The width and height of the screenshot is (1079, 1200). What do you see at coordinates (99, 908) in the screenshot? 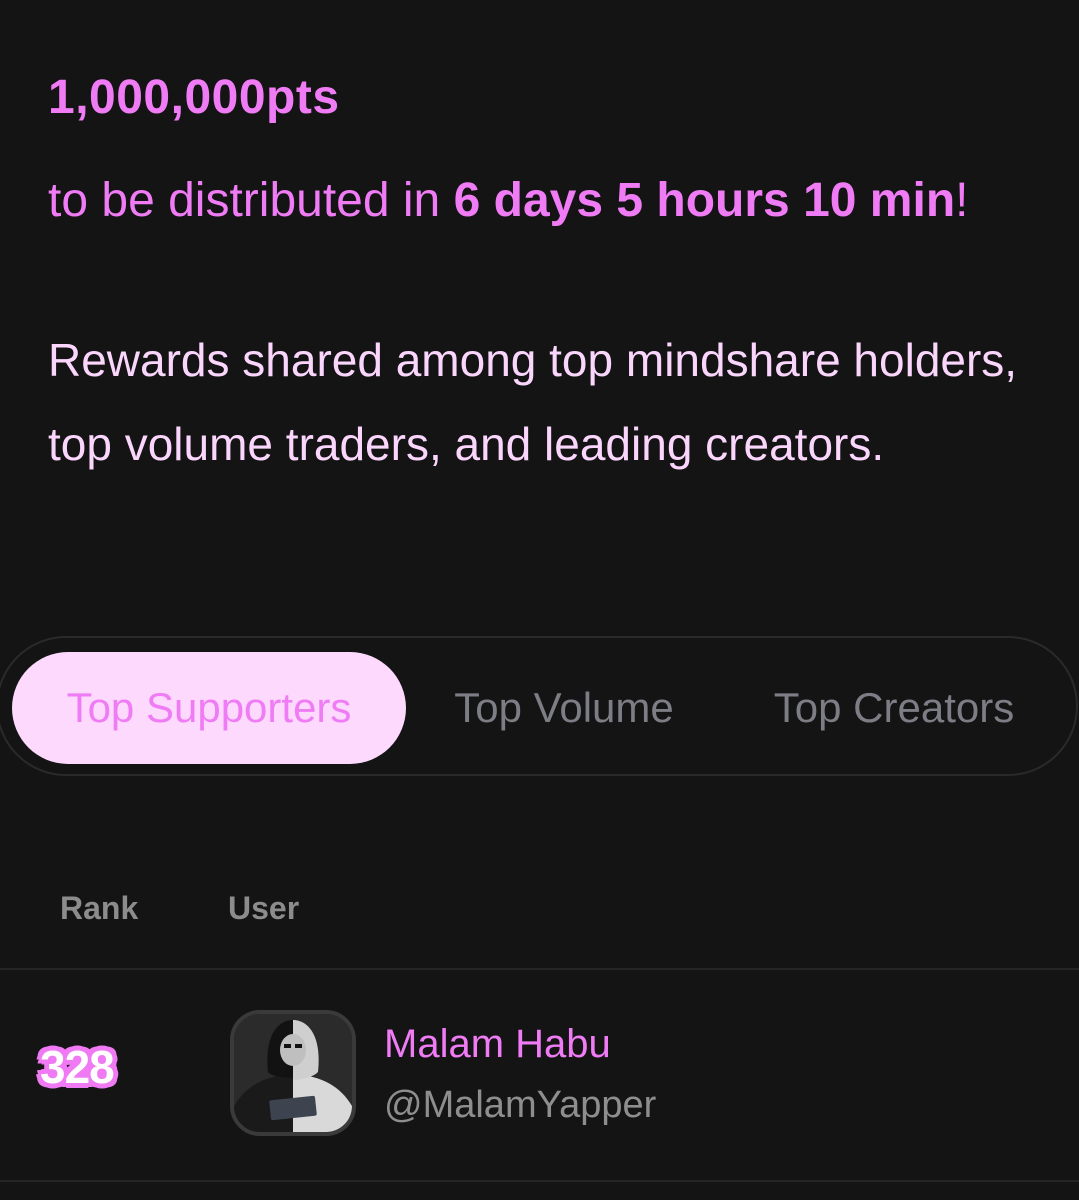
I see `column-header-rank: Rank` at bounding box center [99, 908].